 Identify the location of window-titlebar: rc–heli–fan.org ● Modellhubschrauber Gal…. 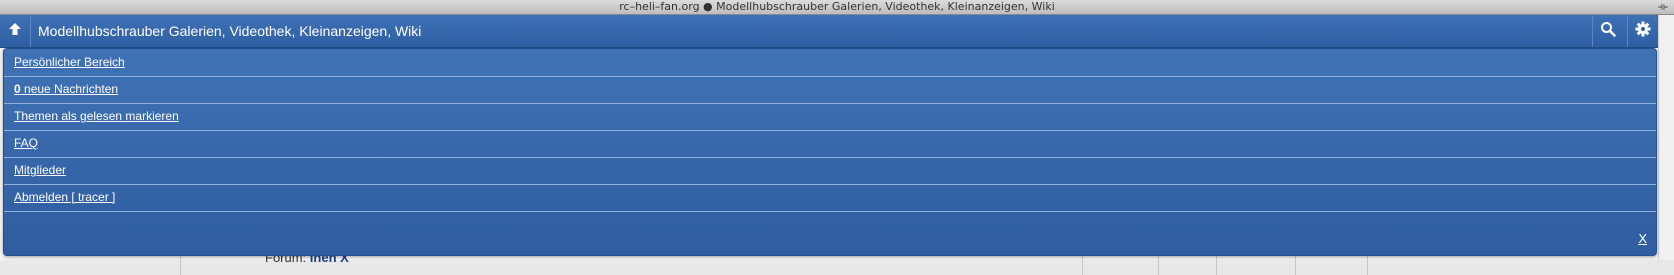
(837, 7).